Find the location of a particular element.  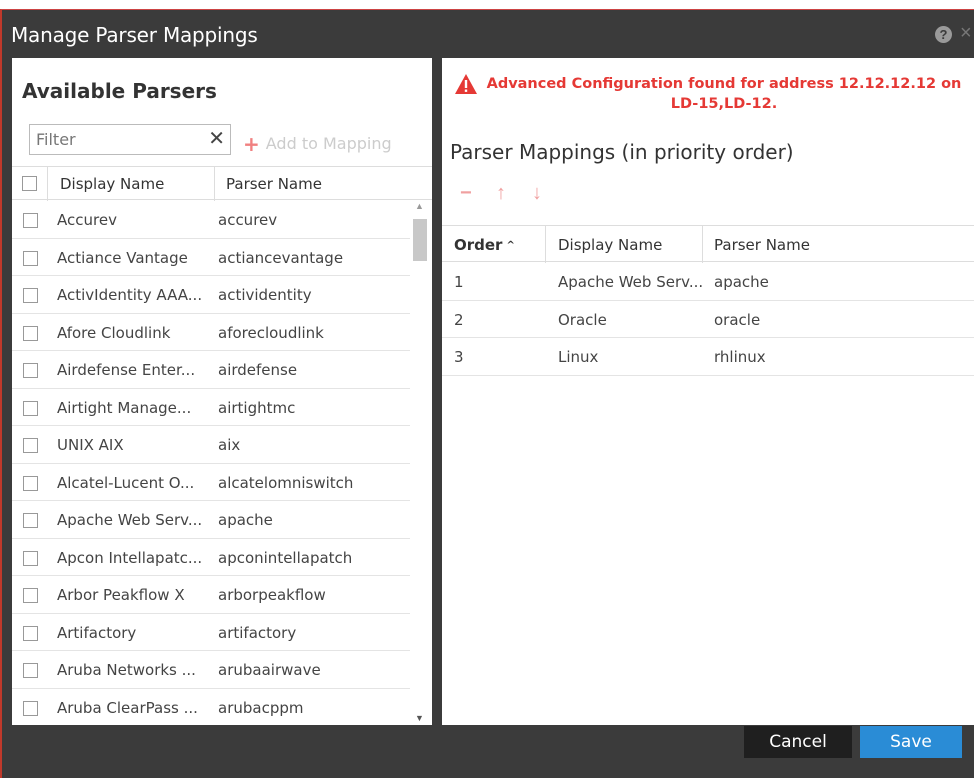

parser-name-cell: alcatelomniswitch is located at coordinates (286, 482).